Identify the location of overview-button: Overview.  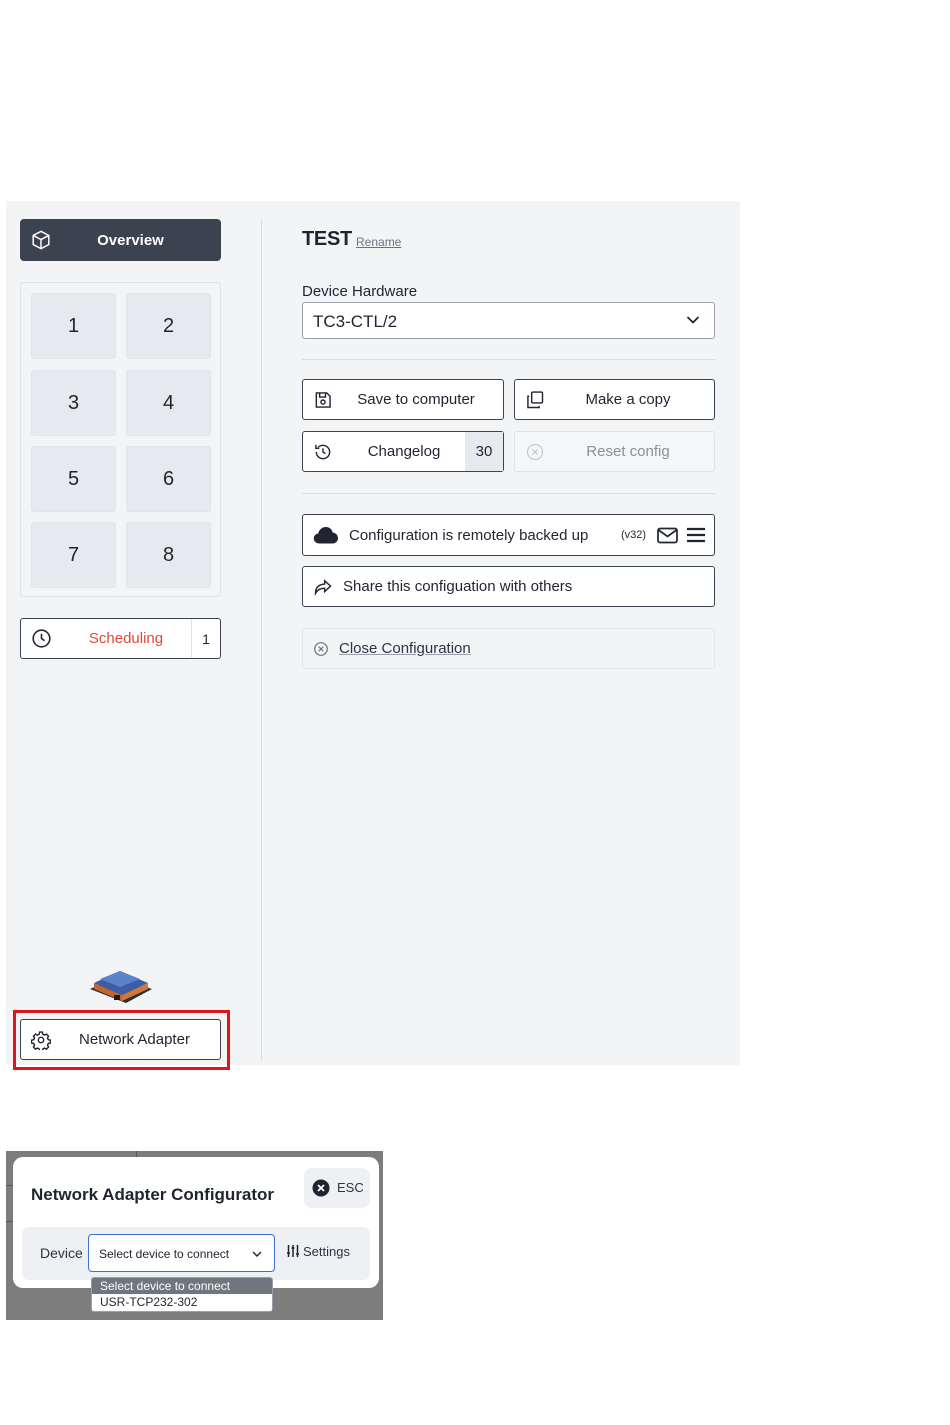
(120, 240).